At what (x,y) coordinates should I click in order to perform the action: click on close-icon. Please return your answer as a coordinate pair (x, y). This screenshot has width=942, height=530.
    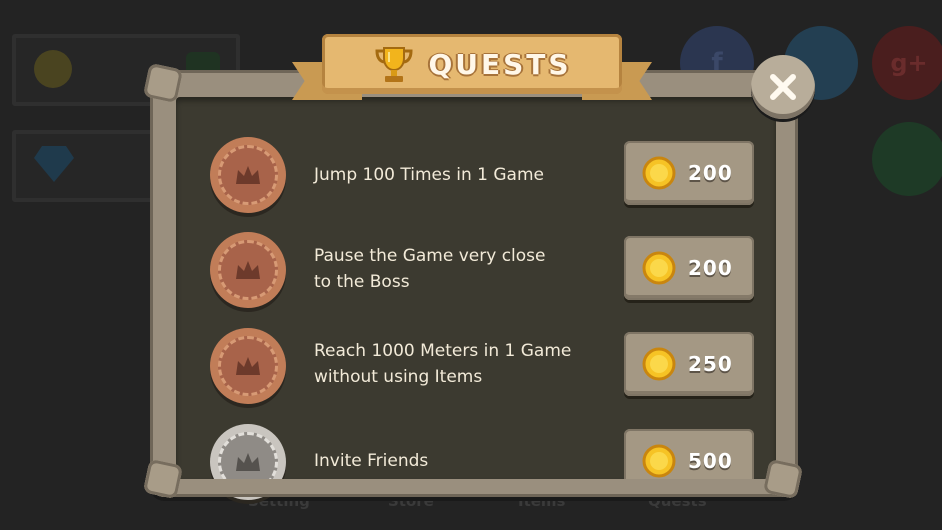
    Looking at the image, I should click on (783, 87).